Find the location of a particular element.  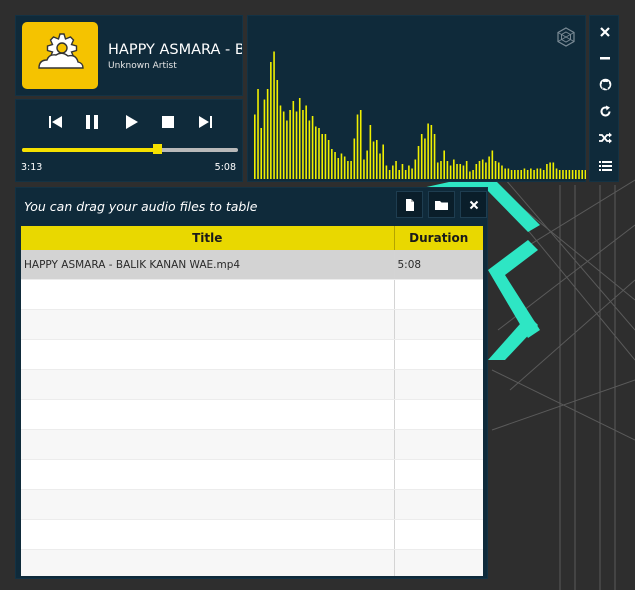

pause-button is located at coordinates (92, 122).